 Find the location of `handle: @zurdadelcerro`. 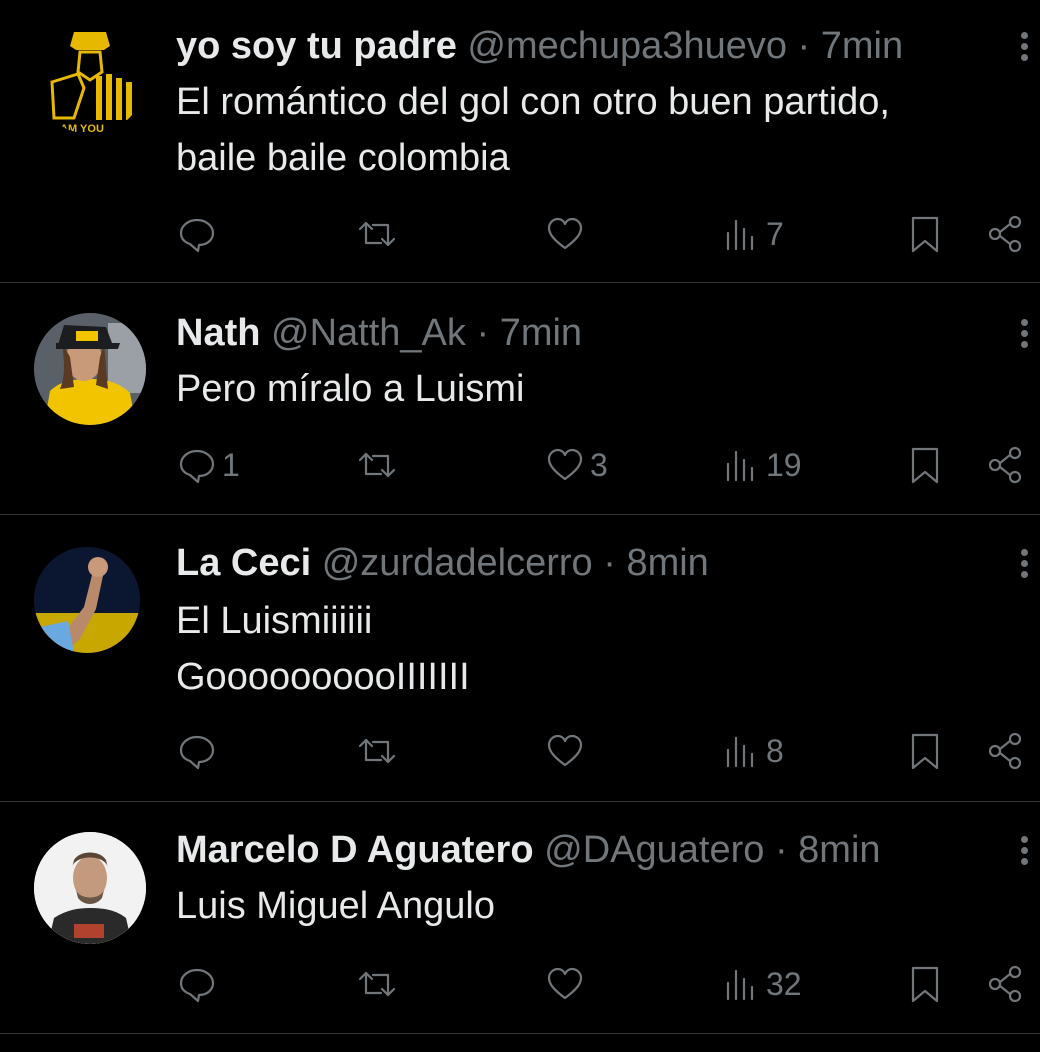

handle: @zurdadelcerro is located at coordinates (457, 563).